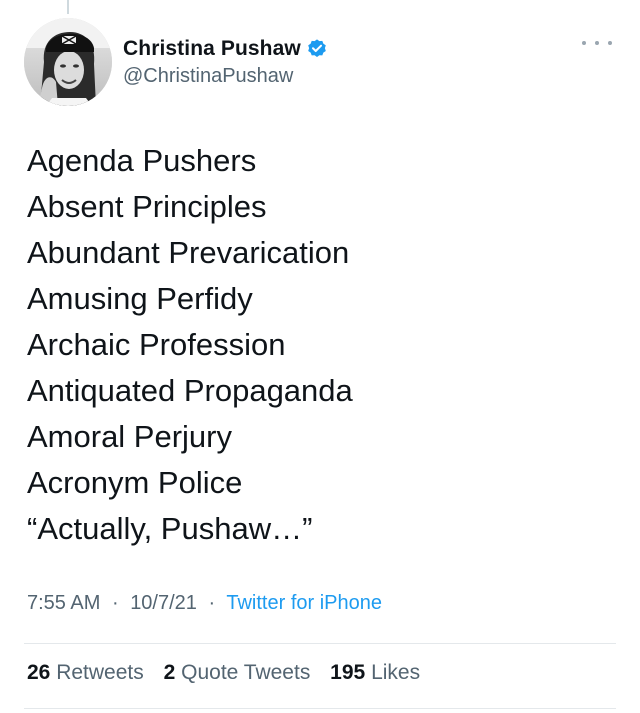 The width and height of the screenshot is (640, 713). What do you see at coordinates (140, 298) in the screenshot?
I see `tweet-line: Amusing Perfidy` at bounding box center [140, 298].